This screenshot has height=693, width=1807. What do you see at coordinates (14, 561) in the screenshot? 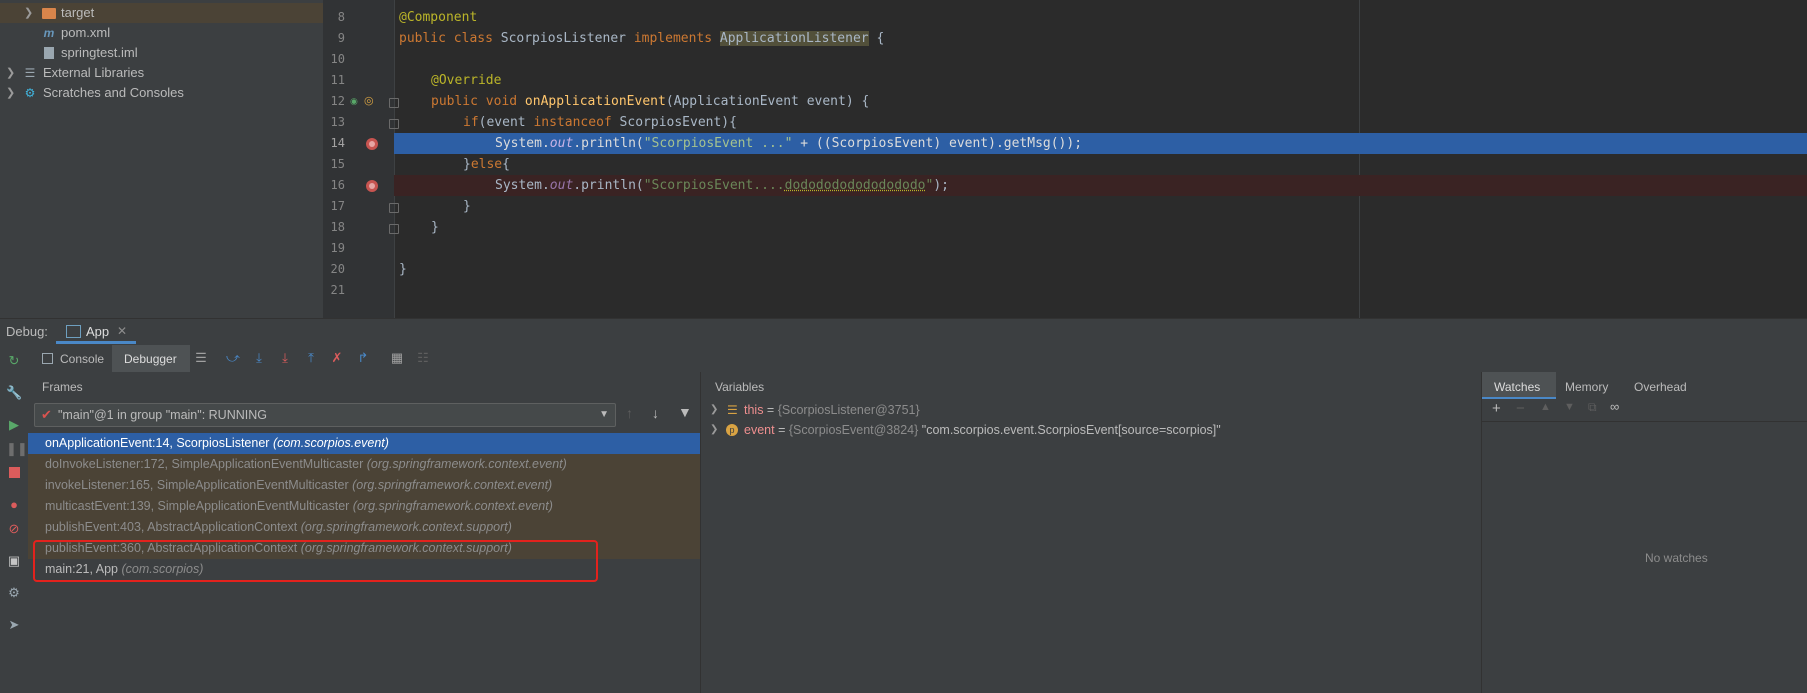
I see `camera-icon: ▣` at bounding box center [14, 561].